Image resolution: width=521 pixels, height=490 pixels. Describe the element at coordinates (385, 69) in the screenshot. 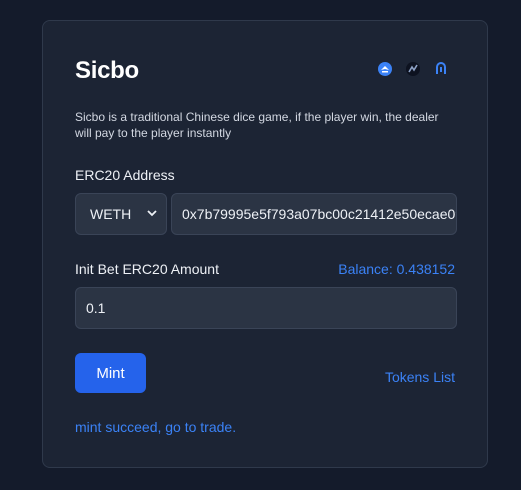

I see `wallet-icon` at that location.